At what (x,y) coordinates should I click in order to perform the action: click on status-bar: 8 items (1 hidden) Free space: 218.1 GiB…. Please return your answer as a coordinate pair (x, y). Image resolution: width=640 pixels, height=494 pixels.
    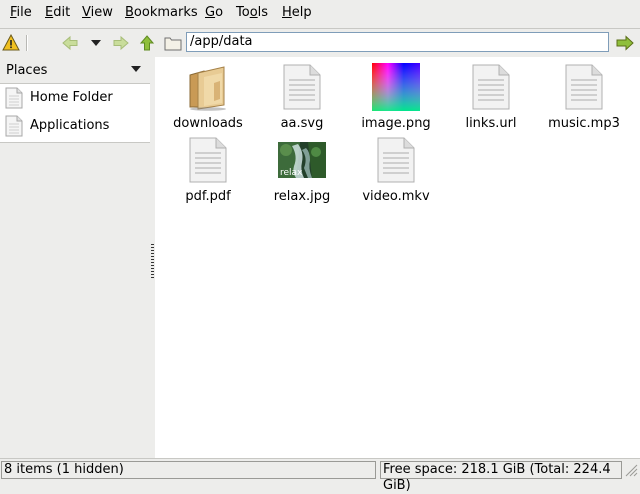
    Looking at the image, I should click on (320, 475).